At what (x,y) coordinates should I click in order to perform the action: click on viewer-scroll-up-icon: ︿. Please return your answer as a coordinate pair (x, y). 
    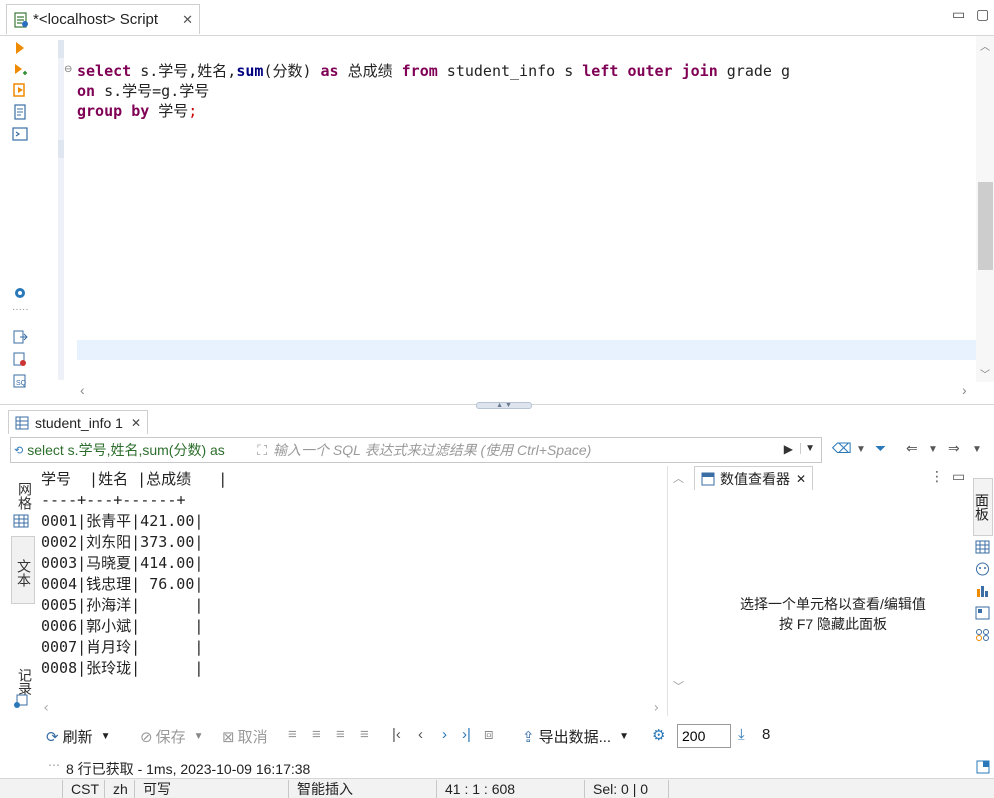
    Looking at the image, I should click on (678, 478).